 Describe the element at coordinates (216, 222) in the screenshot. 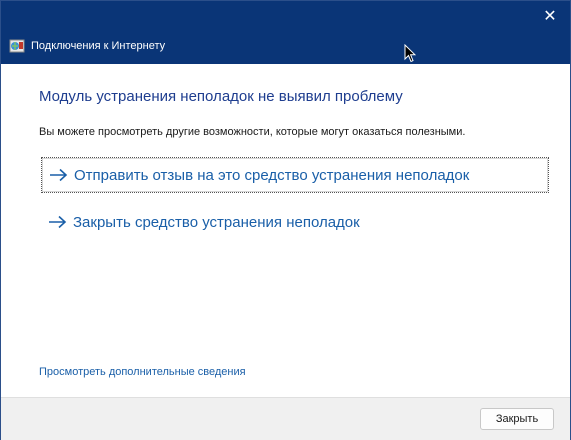

I see `close-troubleshooter-label: Закрыть средство устранения неполадок` at that location.